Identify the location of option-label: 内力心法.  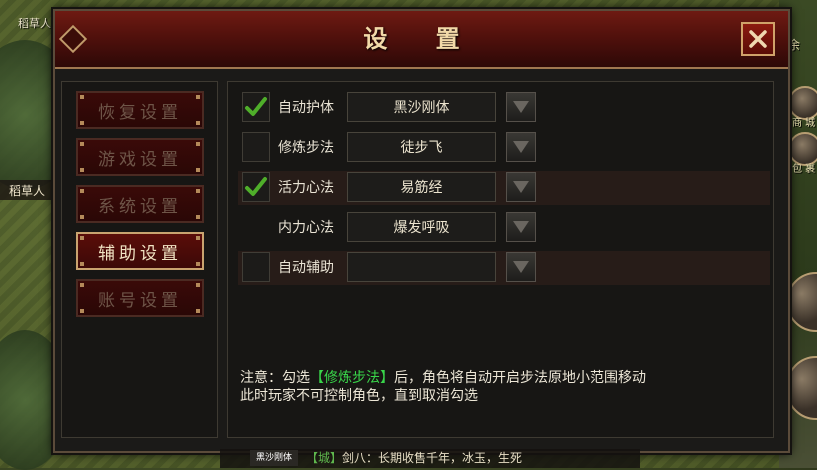
(306, 228).